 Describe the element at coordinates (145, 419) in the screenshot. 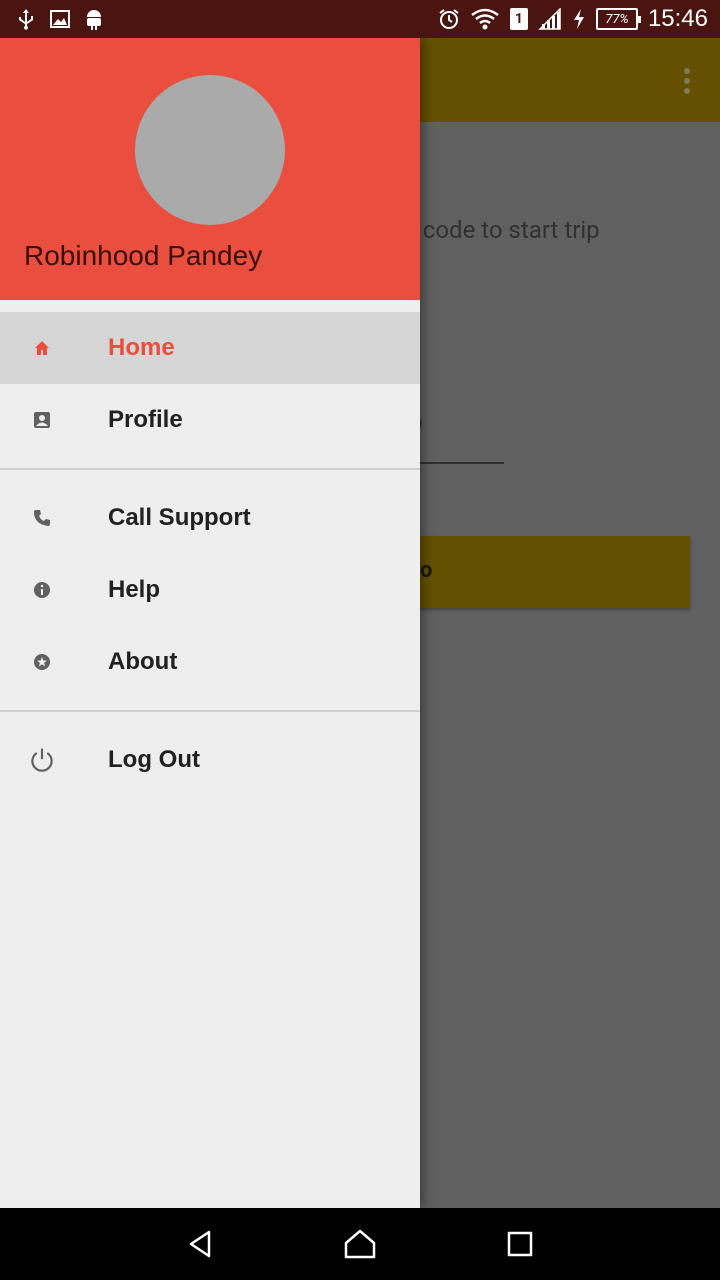

I see `menu-item-label: Profile` at that location.